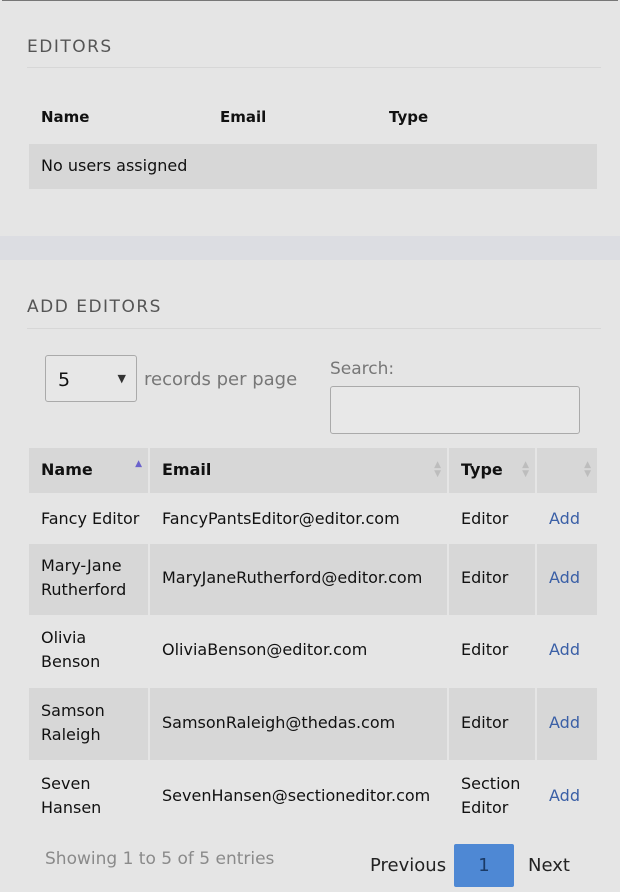  What do you see at coordinates (114, 165) in the screenshot?
I see `empty-text: No users assigned` at bounding box center [114, 165].